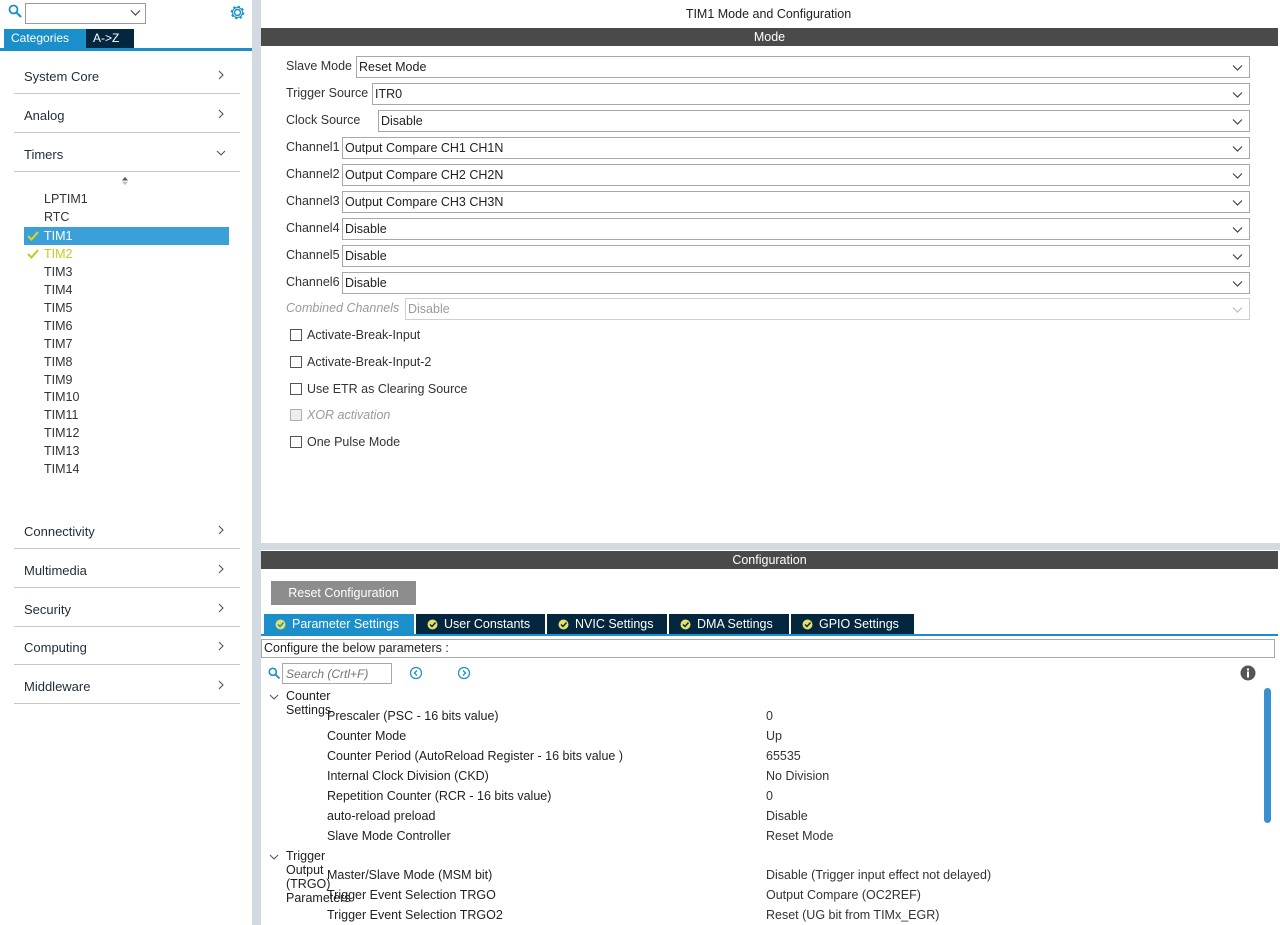  Describe the element at coordinates (777, 837) in the screenshot. I see `param-row: Slave Mode Controller Reset Mode` at that location.